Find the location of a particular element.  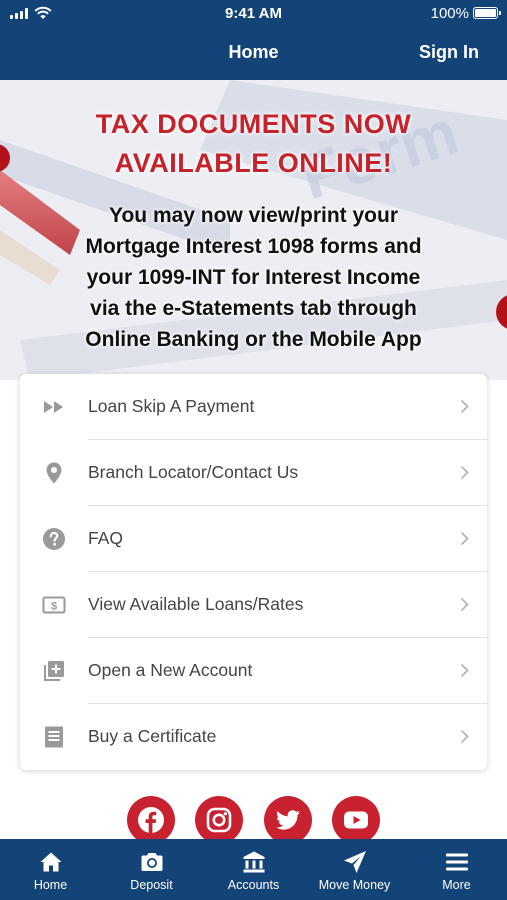

tab-home: Home is located at coordinates (50, 869).